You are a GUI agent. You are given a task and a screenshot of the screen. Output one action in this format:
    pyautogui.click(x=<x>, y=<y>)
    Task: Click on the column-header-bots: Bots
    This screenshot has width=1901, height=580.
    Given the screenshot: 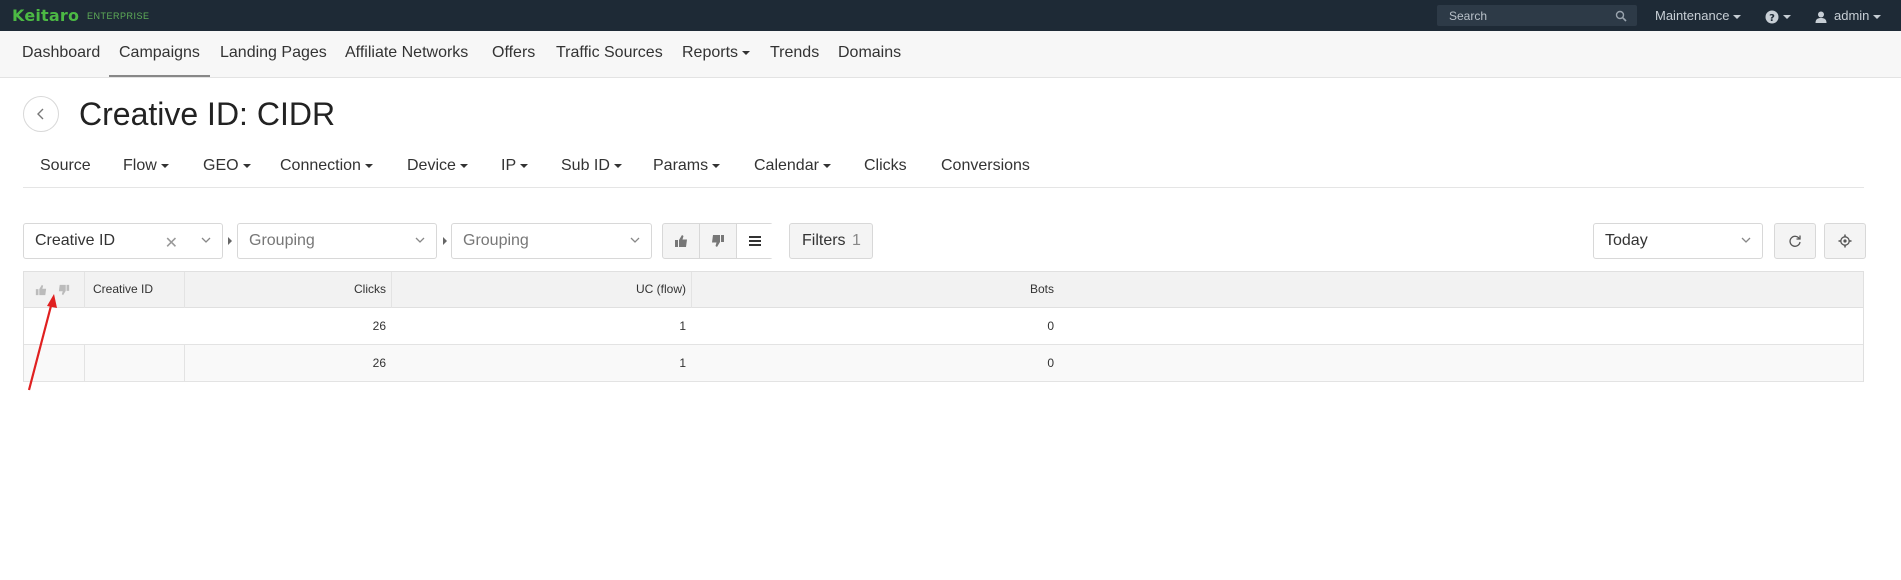 What is the action you would take?
    pyautogui.click(x=889, y=289)
    